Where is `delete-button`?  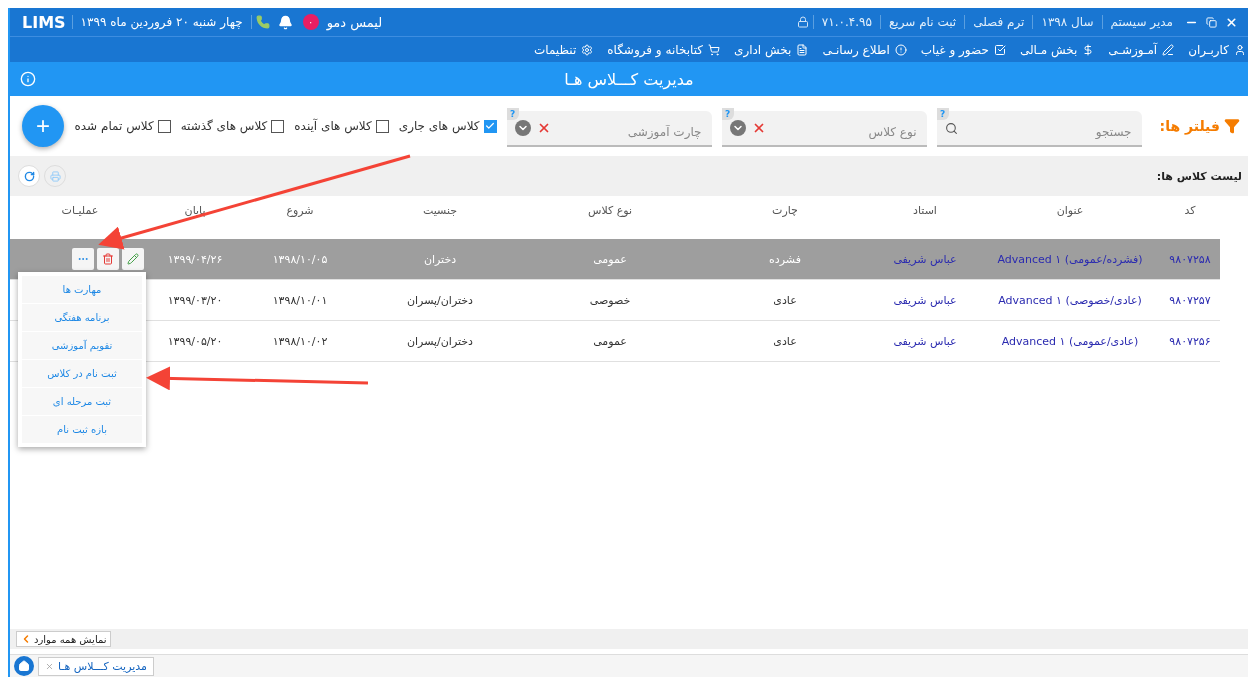 delete-button is located at coordinates (108, 259).